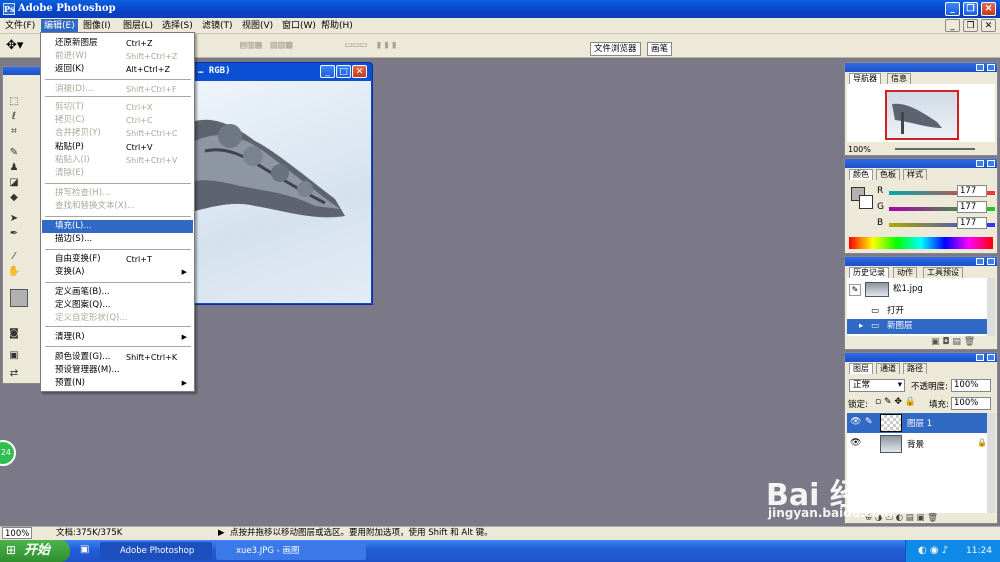 The image size is (1000, 562). What do you see at coordinates (895, 402) in the screenshot?
I see `lock-icons: ▫ ✎ ✥ 🔒` at bounding box center [895, 402].